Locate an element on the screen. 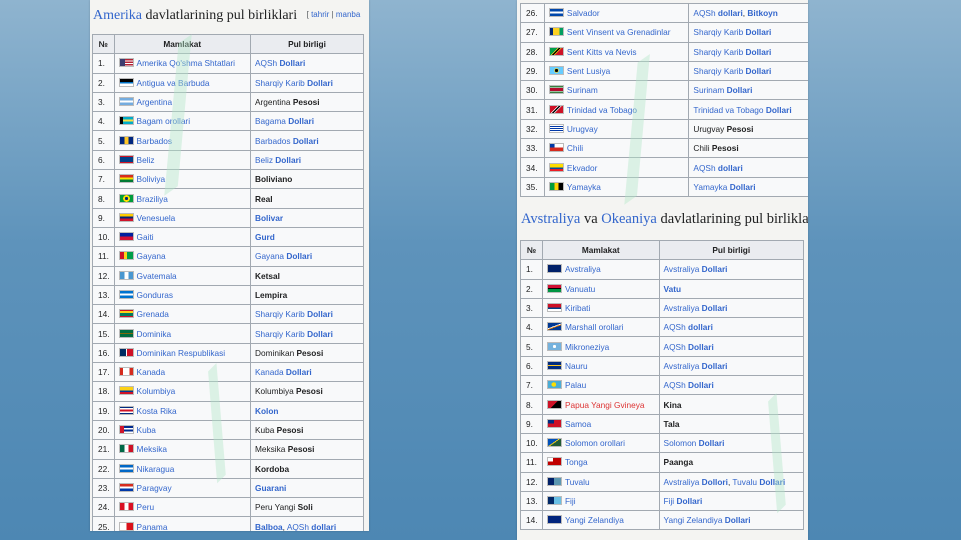 This screenshot has height=540, width=961. country-link: Kolumbiya is located at coordinates (156, 391).